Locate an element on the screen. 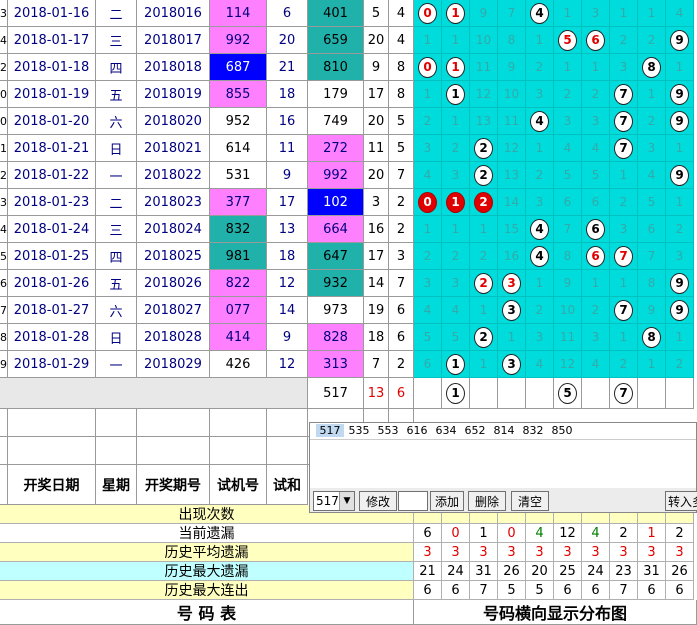 The width and height of the screenshot is (697, 625). number-list-item: 517 is located at coordinates (330, 430).